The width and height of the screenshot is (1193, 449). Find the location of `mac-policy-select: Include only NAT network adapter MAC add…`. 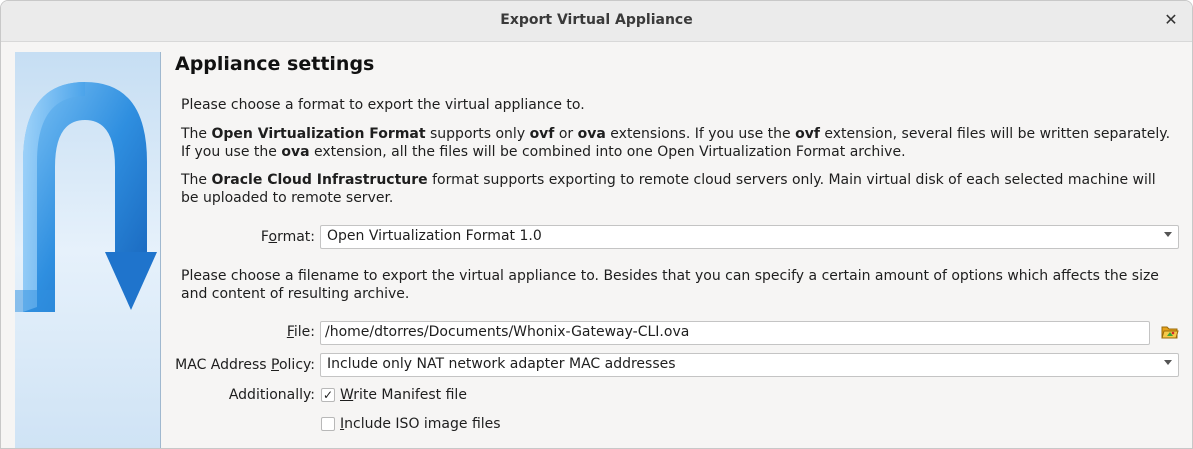

mac-policy-select: Include only NAT network adapter MAC add… is located at coordinates (749, 365).